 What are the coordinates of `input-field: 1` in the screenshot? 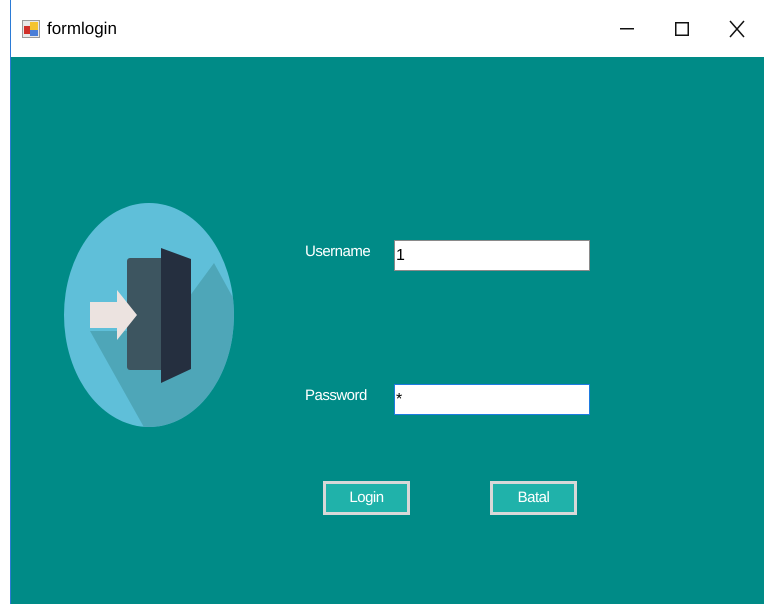 It's located at (492, 255).